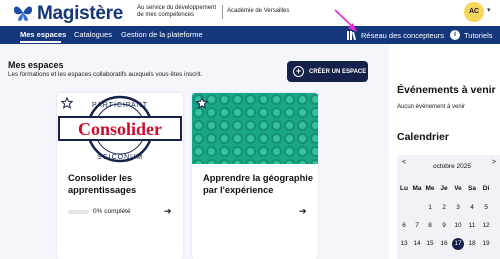 This screenshot has height=259, width=500. Describe the element at coordinates (458, 208) in the screenshot. I see `calendar-day: 3` at that location.